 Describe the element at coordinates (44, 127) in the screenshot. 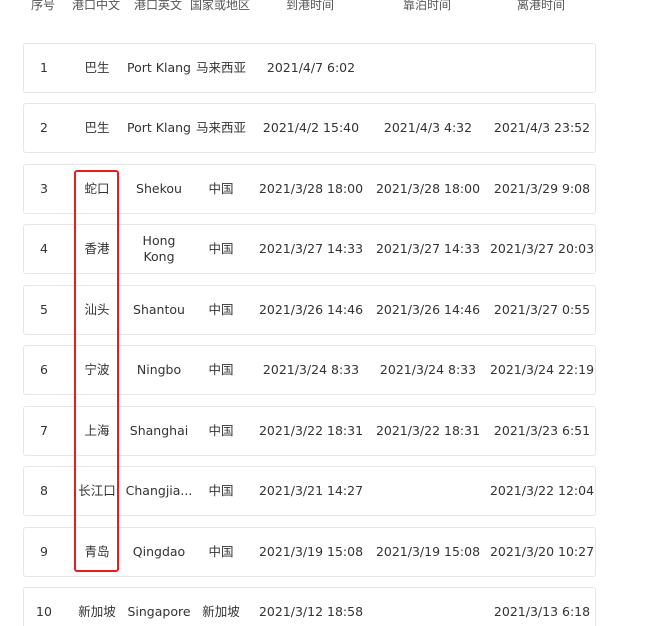

I see `cell-idx: 2` at that location.